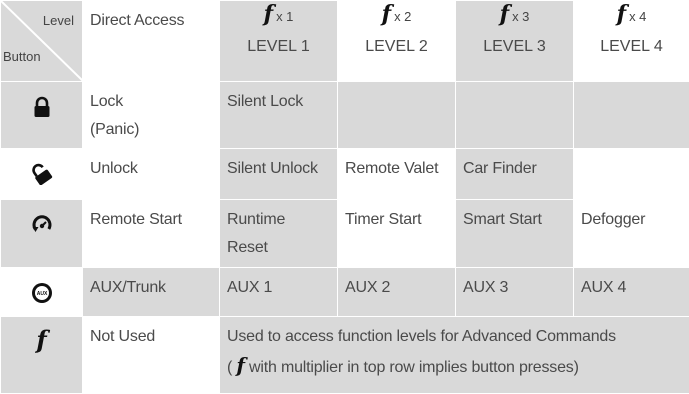 The image size is (689, 394). I want to click on direct-access-label: Direct Access, so click(151, 18).